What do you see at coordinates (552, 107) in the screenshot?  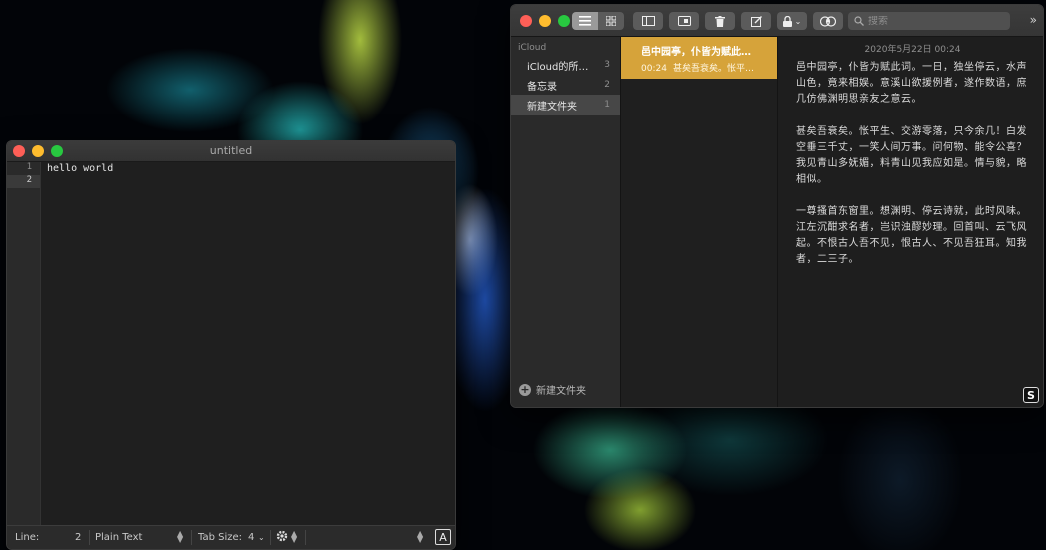 I see `folder-name: 新建文件夹` at bounding box center [552, 107].